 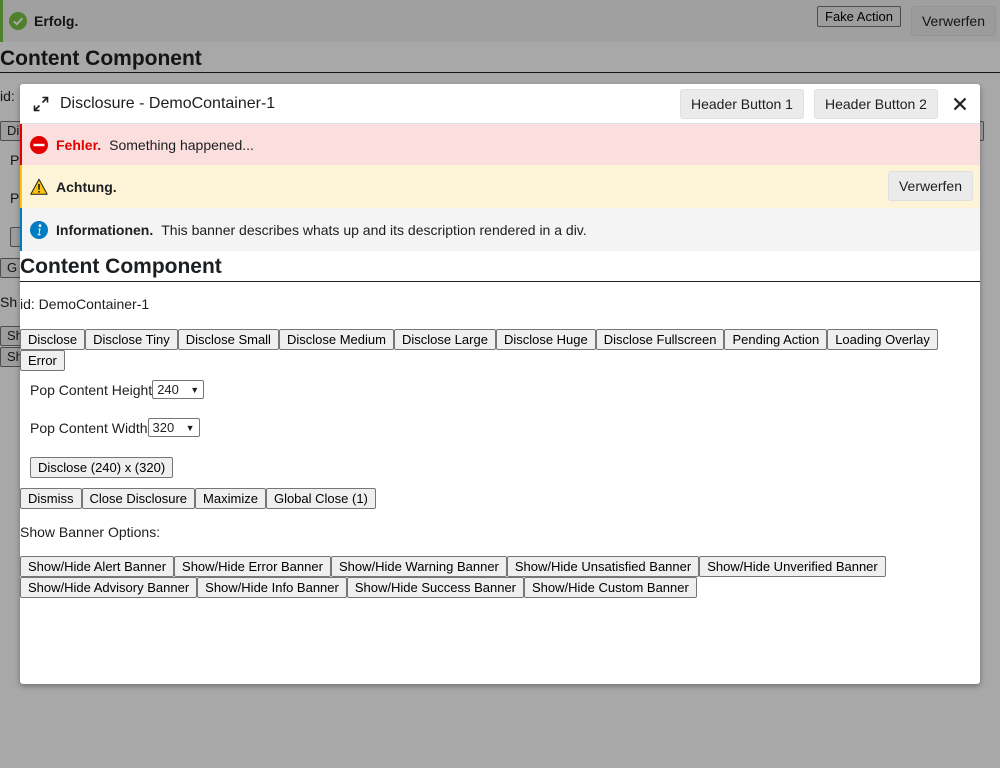 I want to click on disclose-custom-size-button: Disclose (240) x (320), so click(x=102, y=467).